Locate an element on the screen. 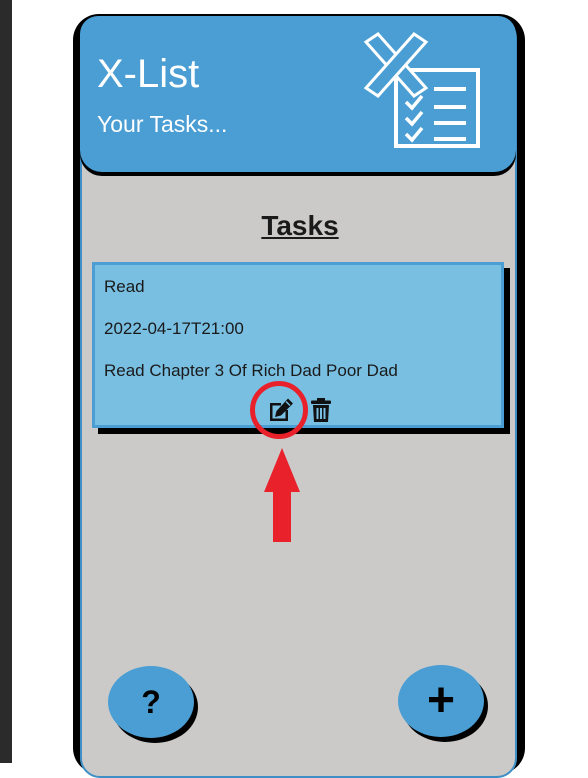 This screenshot has width=588, height=778. arrow-up-icon is located at coordinates (282, 495).